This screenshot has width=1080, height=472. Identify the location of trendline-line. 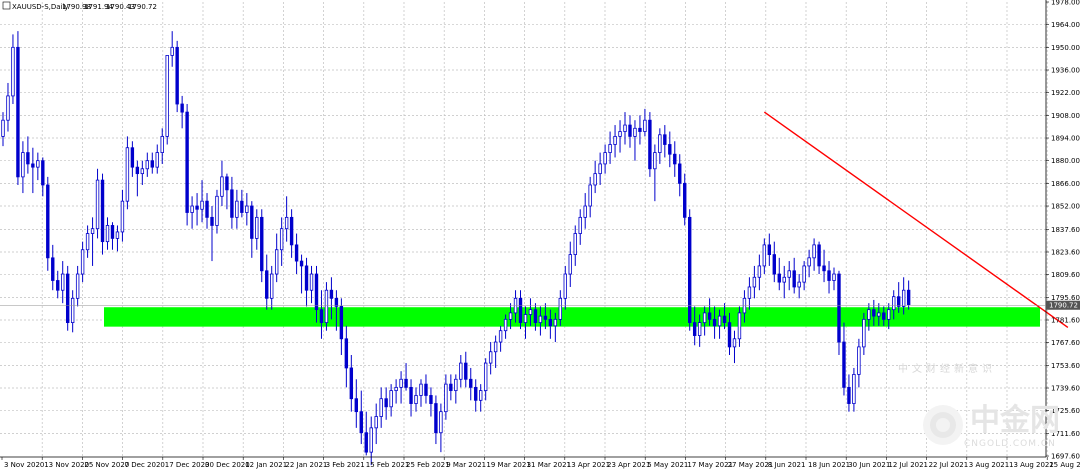
(916, 220).